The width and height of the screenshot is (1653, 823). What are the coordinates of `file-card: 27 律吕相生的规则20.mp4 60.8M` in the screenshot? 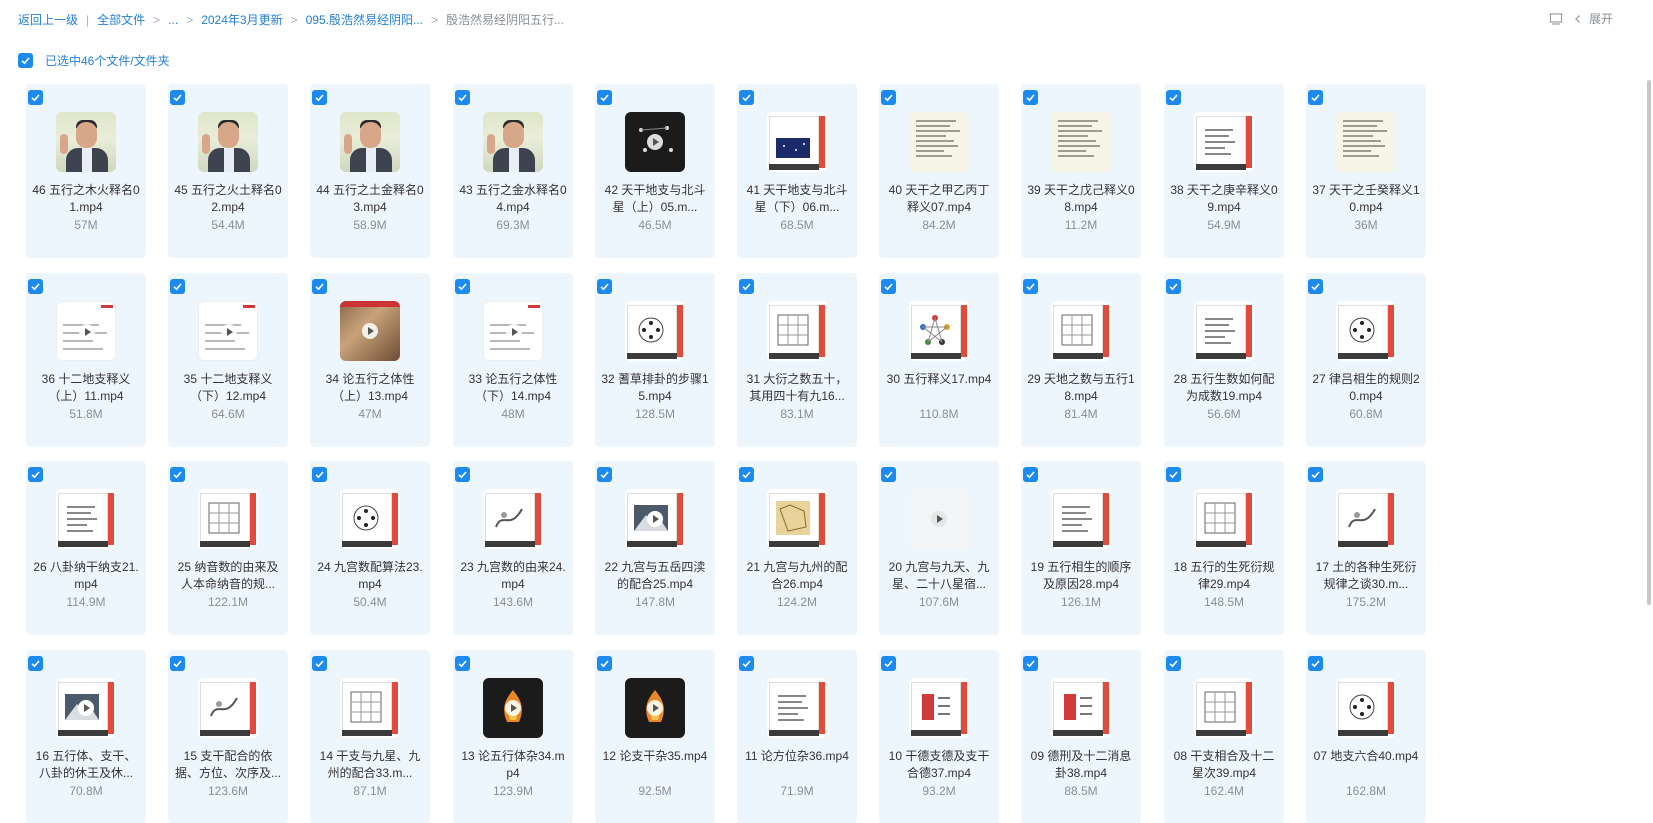 It's located at (1366, 360).